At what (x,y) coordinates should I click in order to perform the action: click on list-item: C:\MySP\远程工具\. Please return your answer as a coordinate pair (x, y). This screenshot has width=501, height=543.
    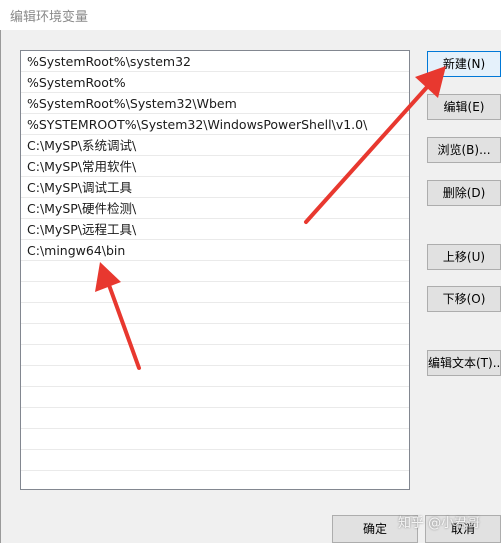
    Looking at the image, I should click on (215, 229).